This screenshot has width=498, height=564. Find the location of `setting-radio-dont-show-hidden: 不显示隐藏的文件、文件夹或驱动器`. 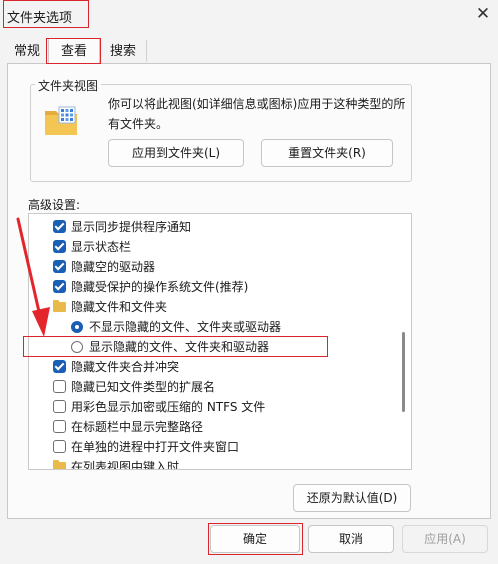

setting-radio-dont-show-hidden: 不显示隐藏的文件、文件夹或驱动器 is located at coordinates (214, 327).